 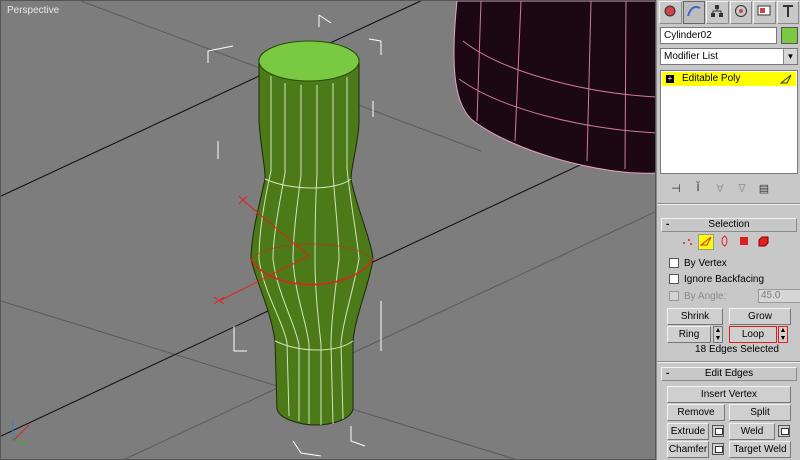 What do you see at coordinates (784, 431) in the screenshot?
I see `weld-settings-icon` at bounding box center [784, 431].